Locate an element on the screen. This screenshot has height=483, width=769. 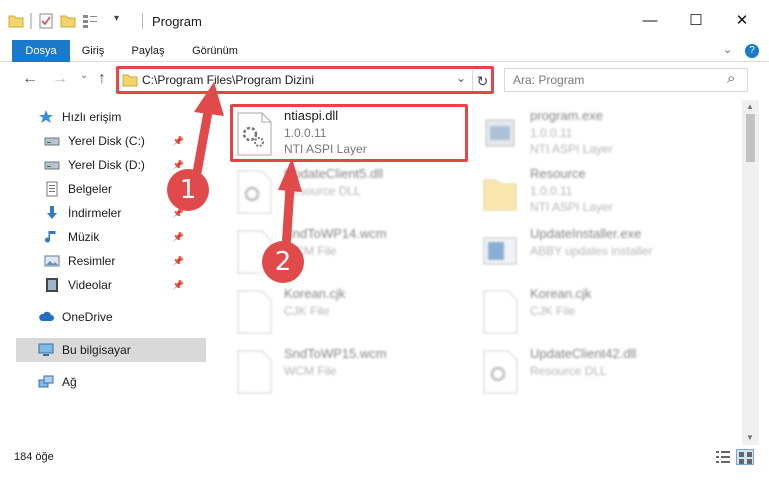
annotation-arrows is located at coordinates (246, 167).